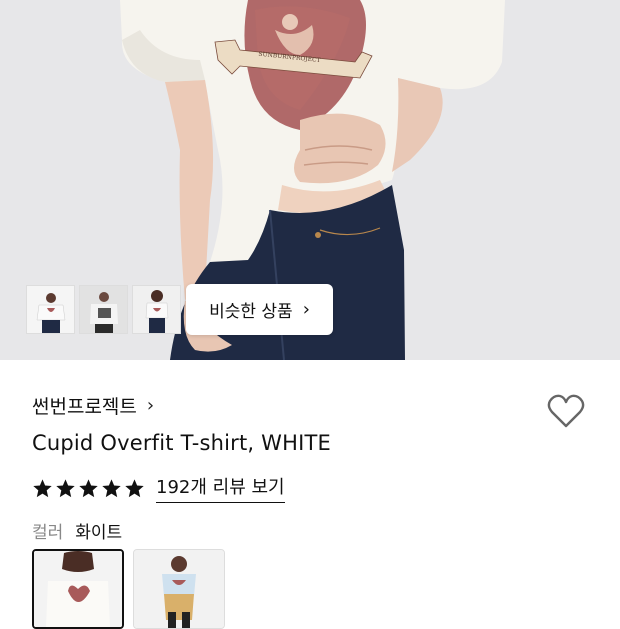 This screenshot has height=629, width=620. What do you see at coordinates (84, 407) in the screenshot?
I see `brand-name: 썬번프로젝트` at bounding box center [84, 407].